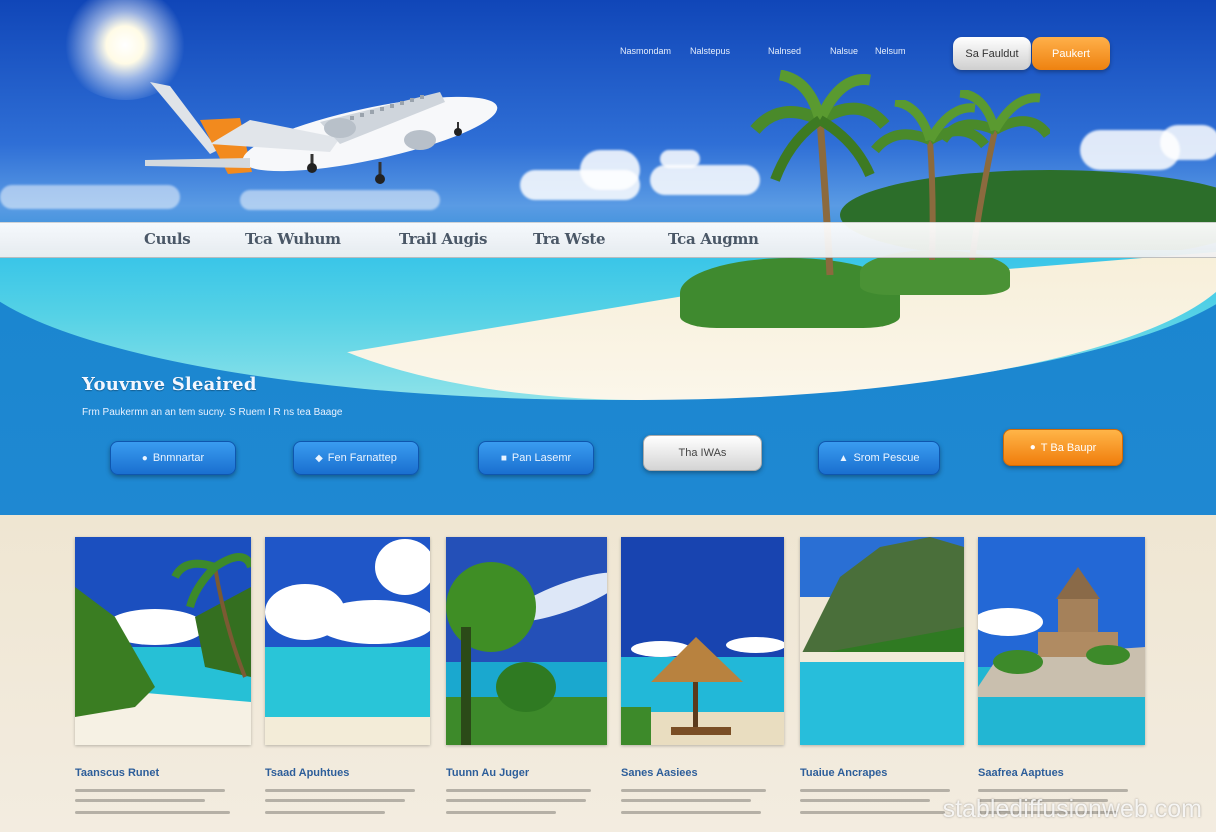  What do you see at coordinates (443, 239) in the screenshot?
I see `main-nav-item: Trail Augis` at bounding box center [443, 239].